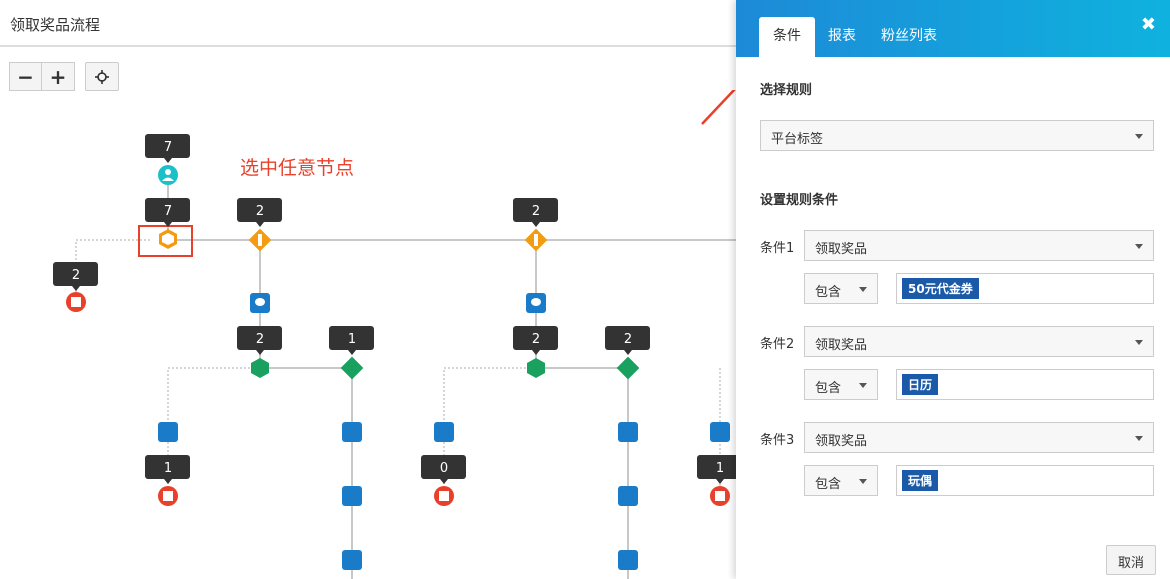 The width and height of the screenshot is (1170, 579). Describe the element at coordinates (352, 368) in the screenshot. I see `condition-node-c-icon` at that location.